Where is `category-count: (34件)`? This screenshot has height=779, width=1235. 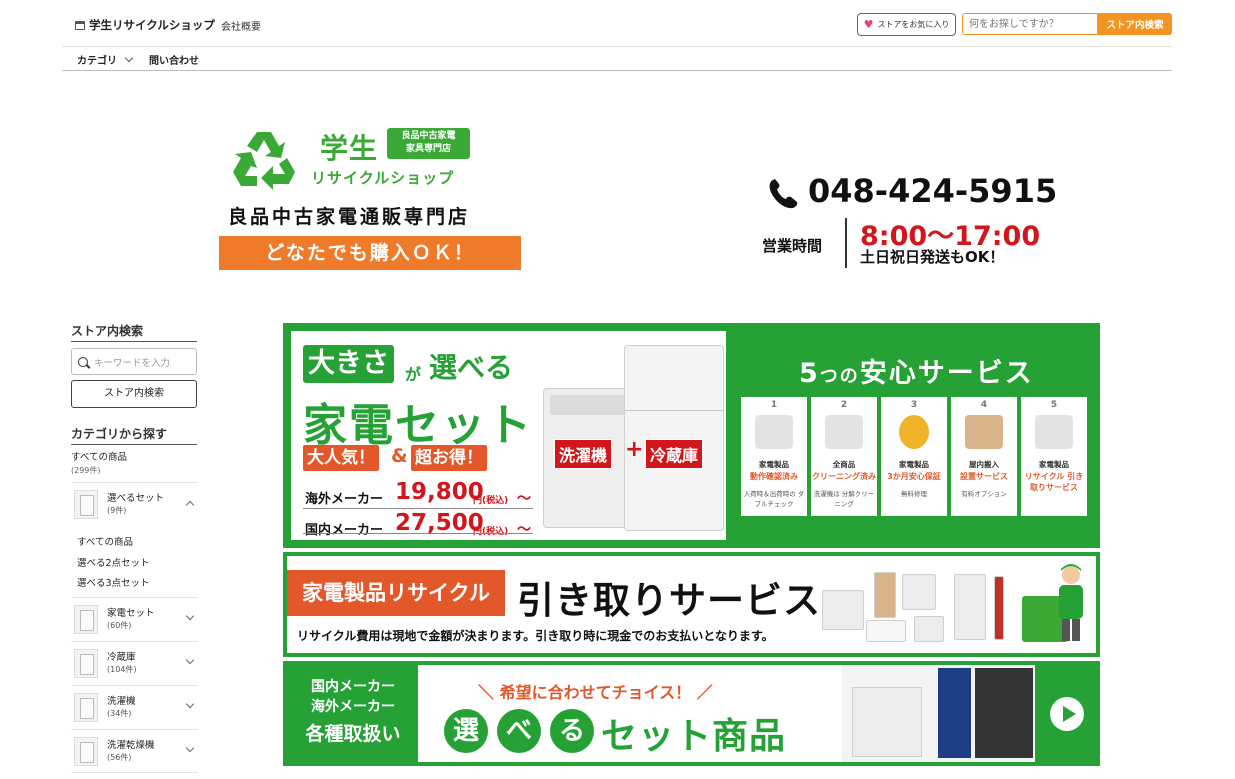 category-count: (34件) is located at coordinates (119, 713).